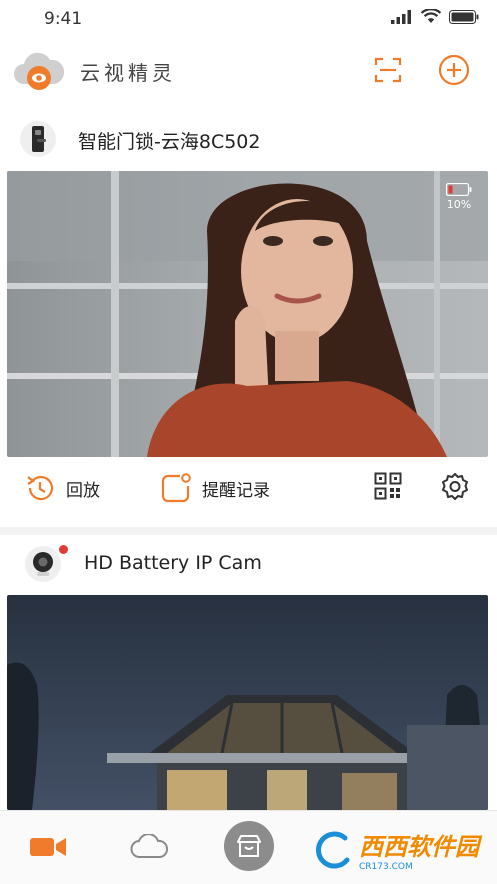 The width and height of the screenshot is (497, 884). I want to click on alert-records-button: 提醒记录, so click(215, 488).